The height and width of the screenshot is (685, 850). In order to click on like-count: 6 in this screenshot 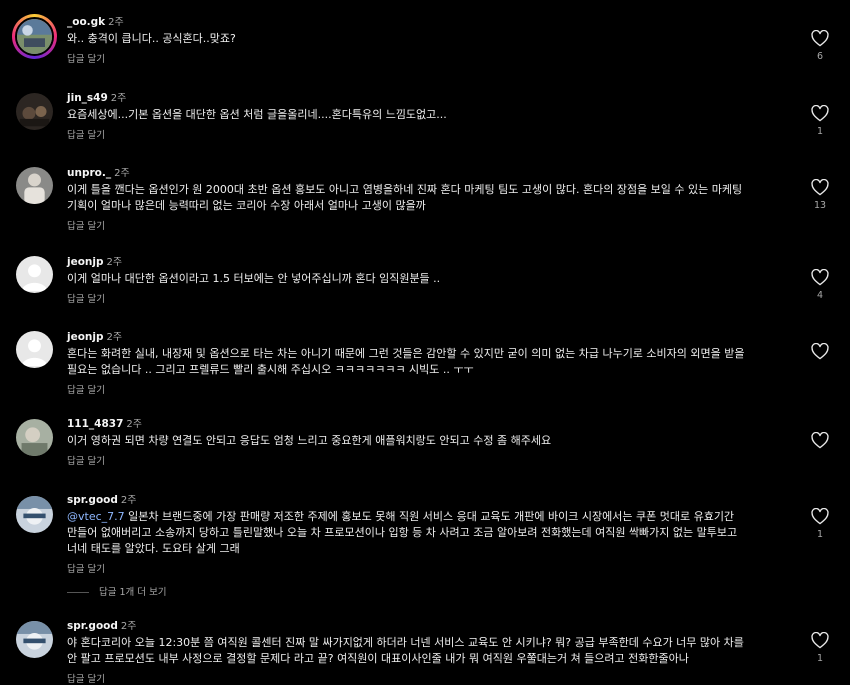, I will do `click(820, 56)`.